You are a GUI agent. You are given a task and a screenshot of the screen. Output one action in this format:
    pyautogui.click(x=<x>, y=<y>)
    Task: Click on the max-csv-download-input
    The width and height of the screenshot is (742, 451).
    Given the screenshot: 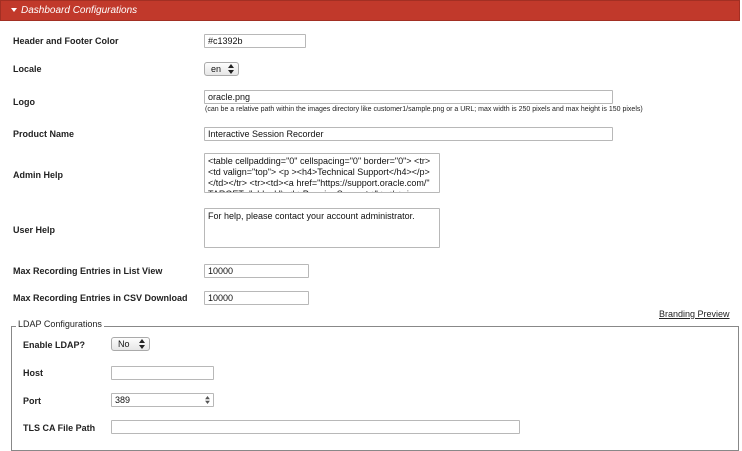 What is the action you would take?
    pyautogui.click(x=256, y=298)
    